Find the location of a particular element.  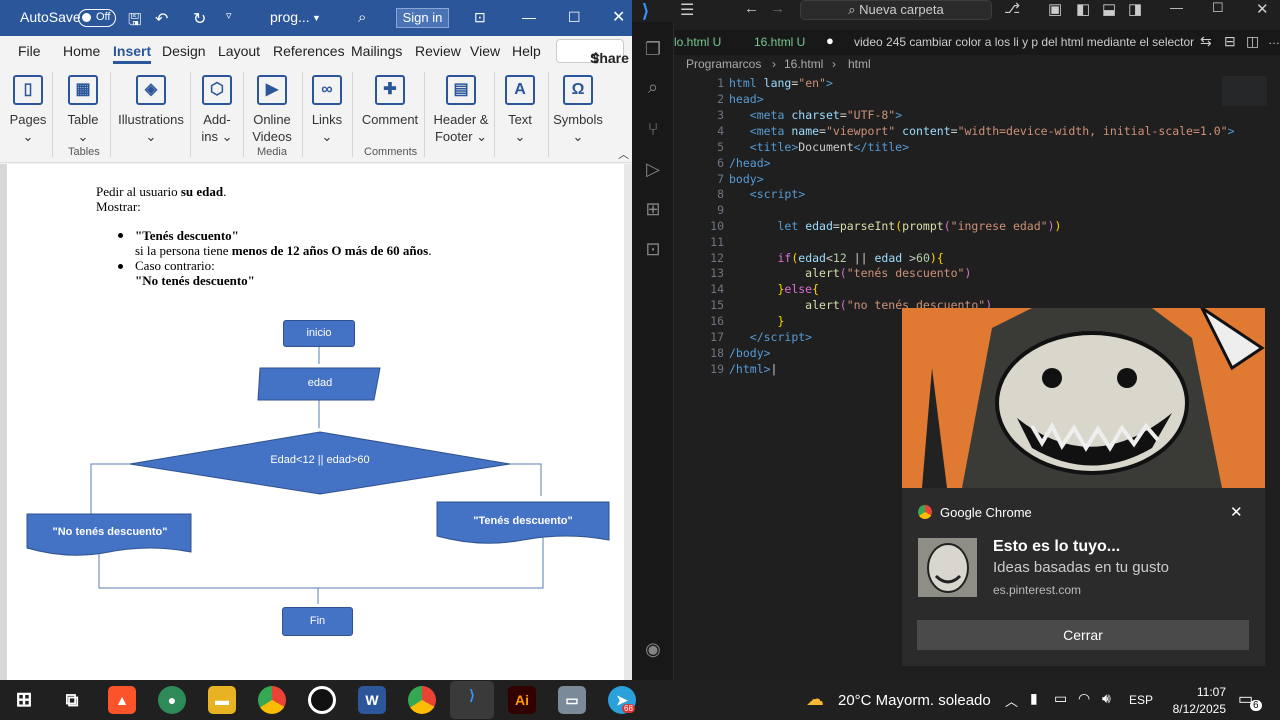

menu-icon: ☰ is located at coordinates (687, 10).